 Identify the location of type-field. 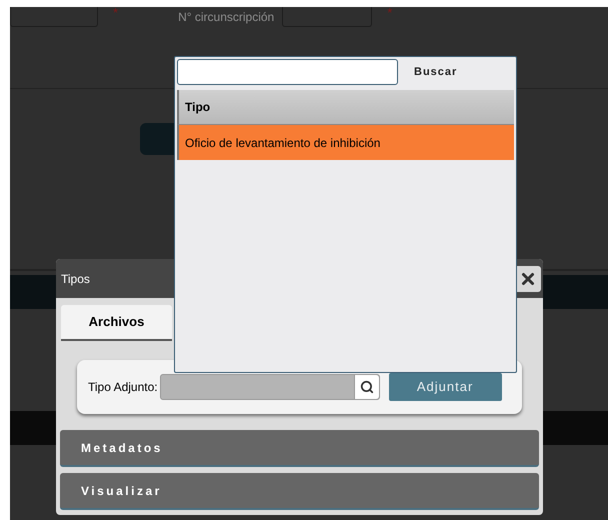
(270, 387).